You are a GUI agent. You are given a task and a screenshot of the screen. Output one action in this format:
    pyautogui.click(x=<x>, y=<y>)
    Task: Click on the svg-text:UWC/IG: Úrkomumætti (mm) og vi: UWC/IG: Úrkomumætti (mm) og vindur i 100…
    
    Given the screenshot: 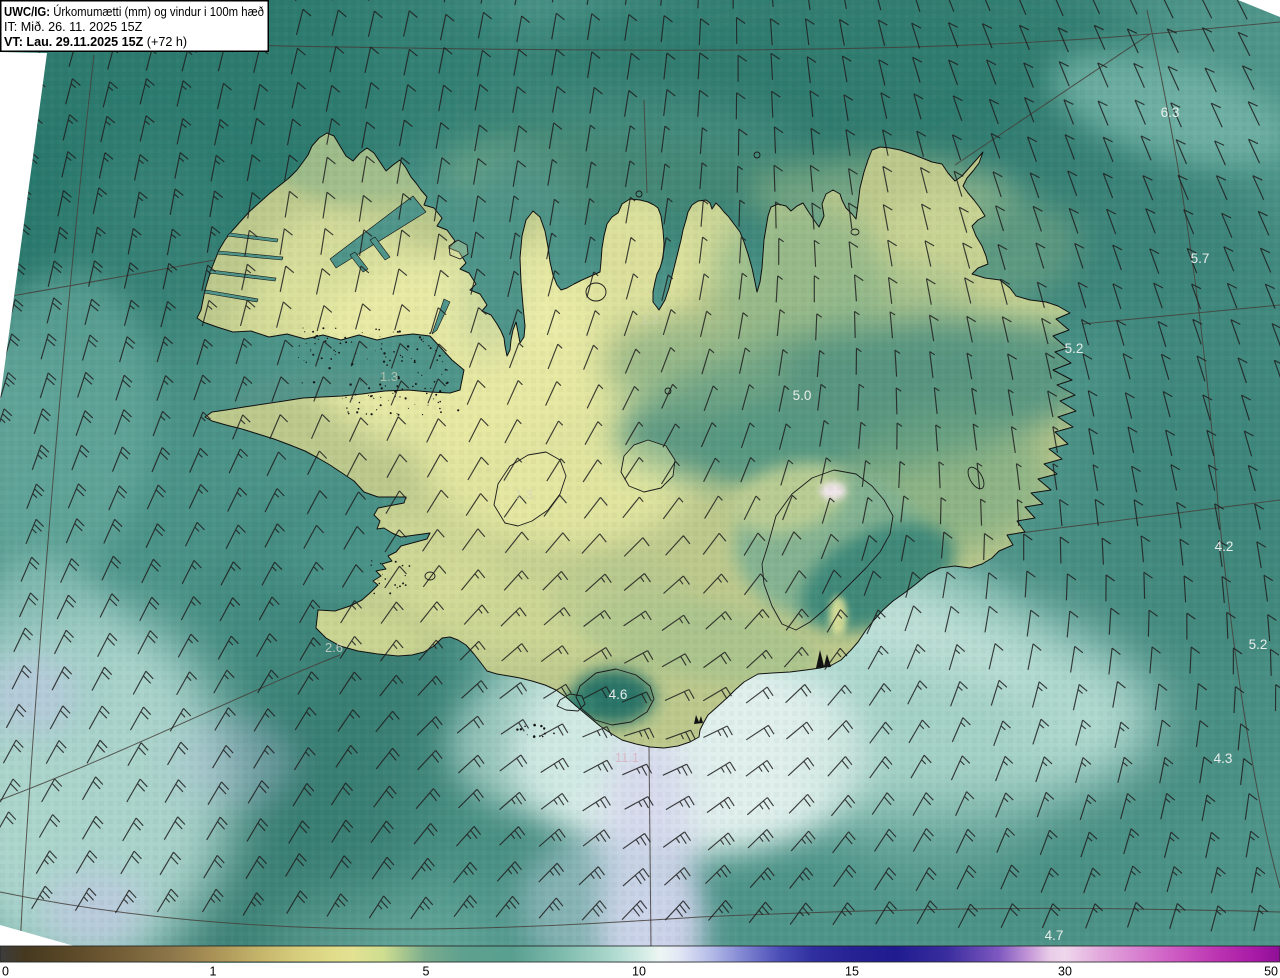 What is the action you would take?
    pyautogui.click(x=134, y=11)
    